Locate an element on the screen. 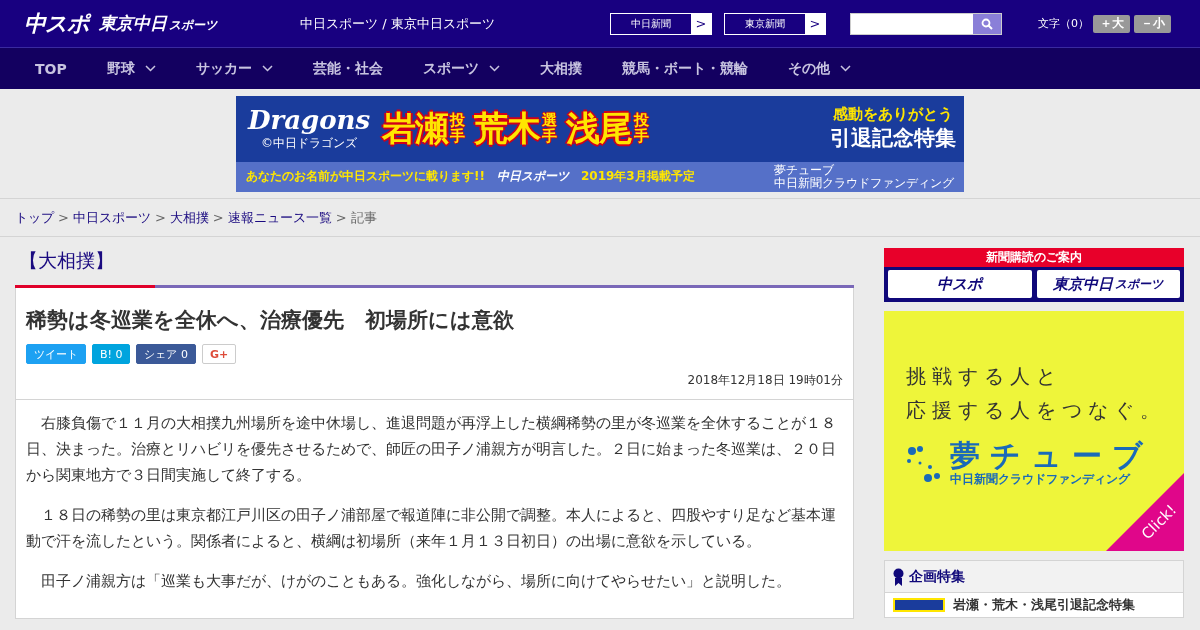 The image size is (1200, 630). breadcrumb-link: 中日スポーツ is located at coordinates (111, 217).